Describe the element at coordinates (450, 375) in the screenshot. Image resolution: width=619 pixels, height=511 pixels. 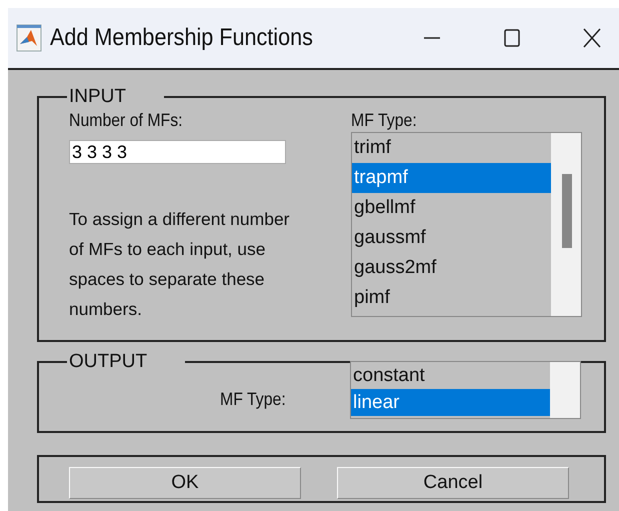
I see `list-item: constant` at that location.